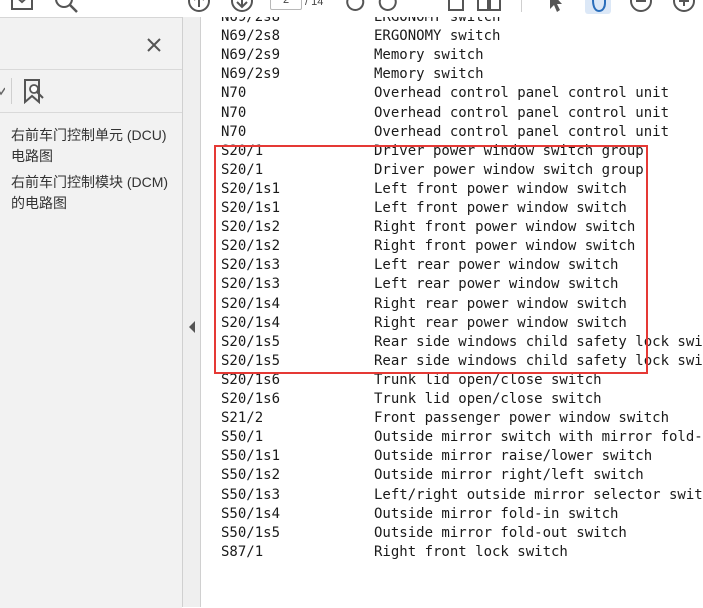 The image size is (703, 608). I want to click on single-page-icon, so click(456, 7).